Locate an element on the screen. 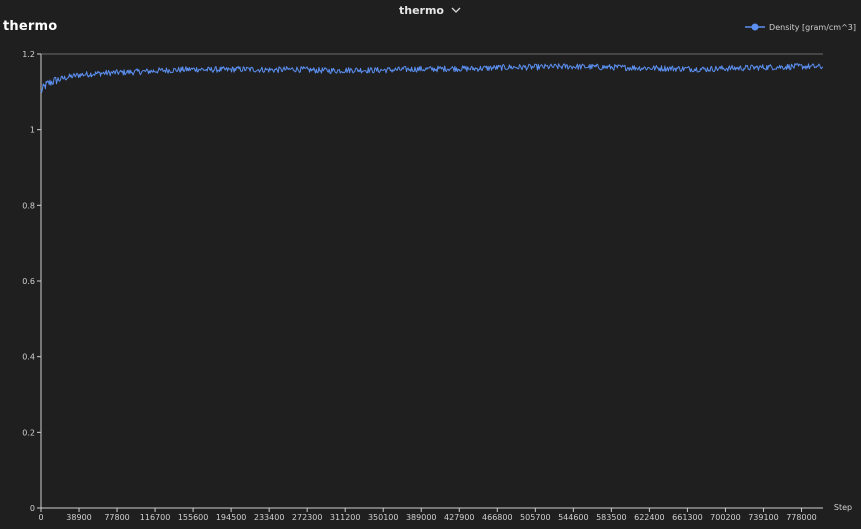 Image resolution: width=861 pixels, height=529 pixels. x-tick-label: 311200 is located at coordinates (345, 517).